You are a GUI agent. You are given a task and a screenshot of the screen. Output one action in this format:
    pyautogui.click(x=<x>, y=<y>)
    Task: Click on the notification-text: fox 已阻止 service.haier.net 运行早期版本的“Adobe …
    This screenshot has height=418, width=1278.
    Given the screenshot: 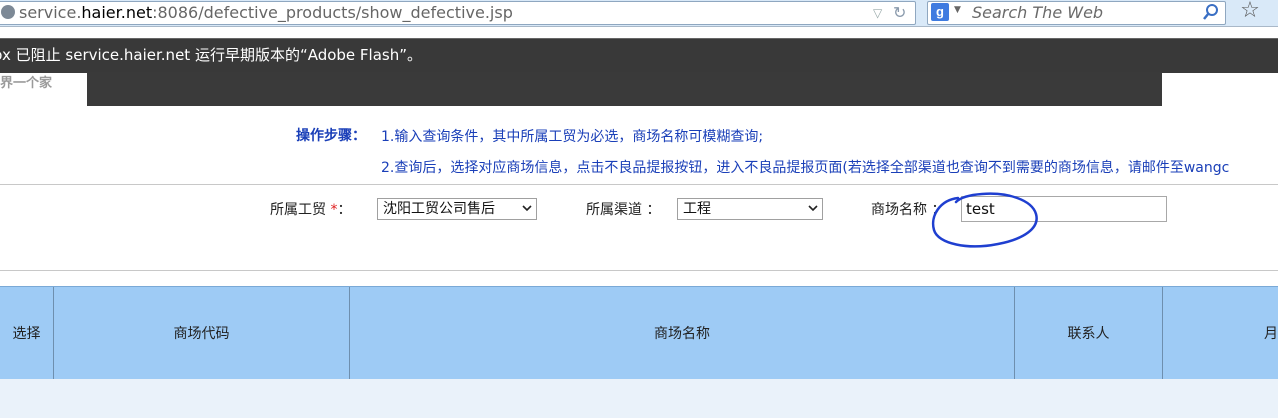 What is the action you would take?
    pyautogui.click(x=211, y=55)
    